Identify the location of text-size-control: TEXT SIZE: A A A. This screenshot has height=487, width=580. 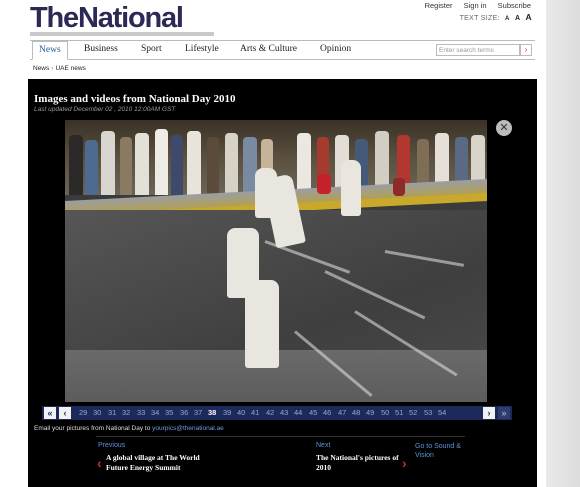
(496, 17).